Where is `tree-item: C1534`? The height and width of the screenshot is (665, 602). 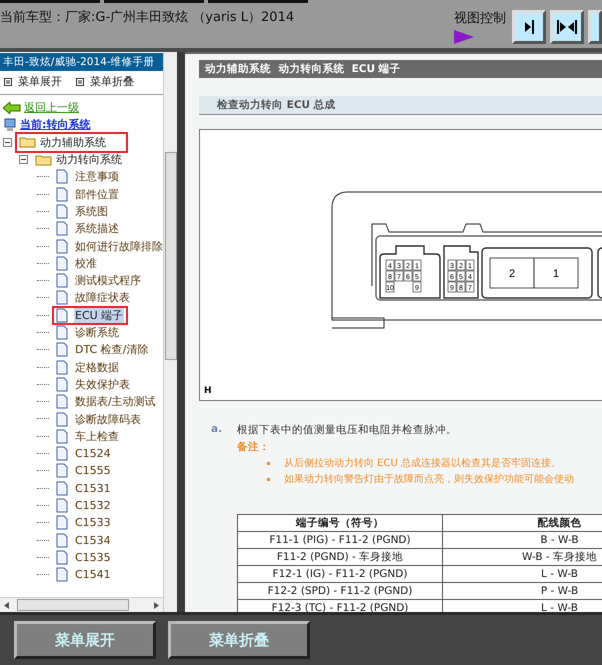 tree-item: C1534 is located at coordinates (93, 540).